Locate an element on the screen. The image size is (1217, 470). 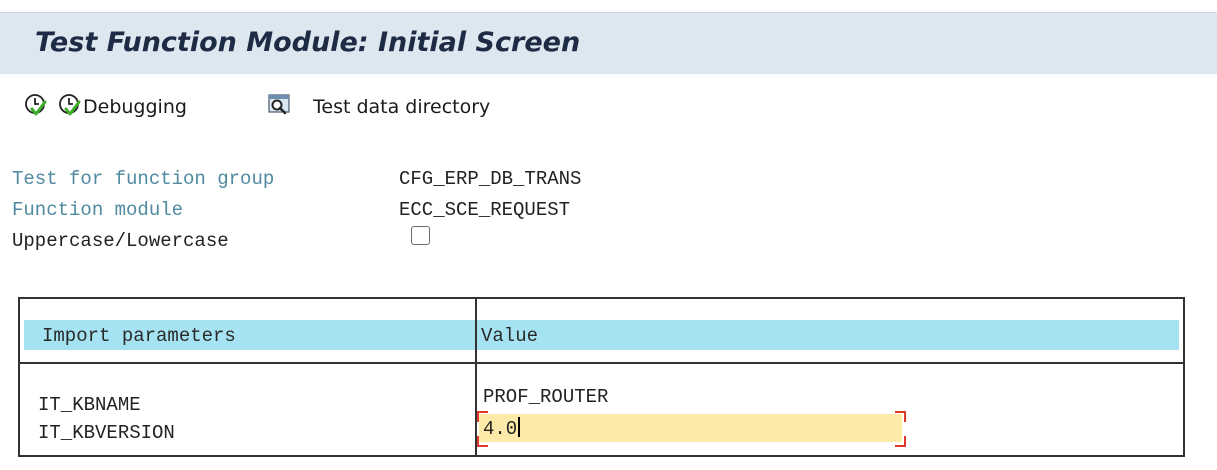
function-group-label: Test for function group is located at coordinates (143, 179).